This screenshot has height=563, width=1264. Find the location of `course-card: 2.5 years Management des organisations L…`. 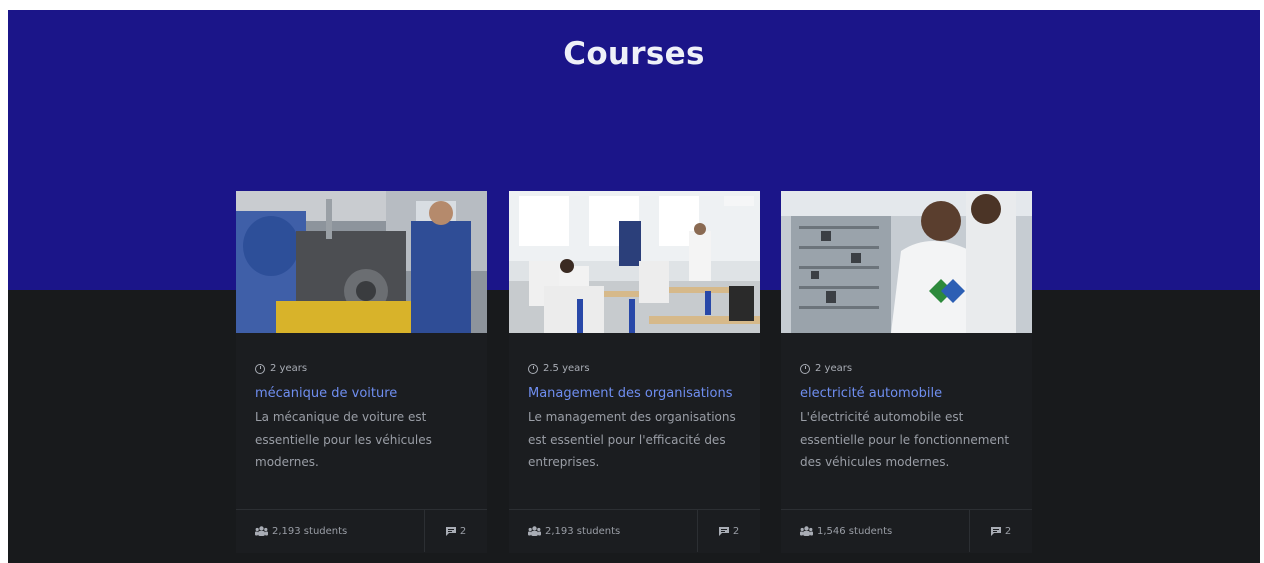

course-card: 2.5 years Management des organisations L… is located at coordinates (634, 372).